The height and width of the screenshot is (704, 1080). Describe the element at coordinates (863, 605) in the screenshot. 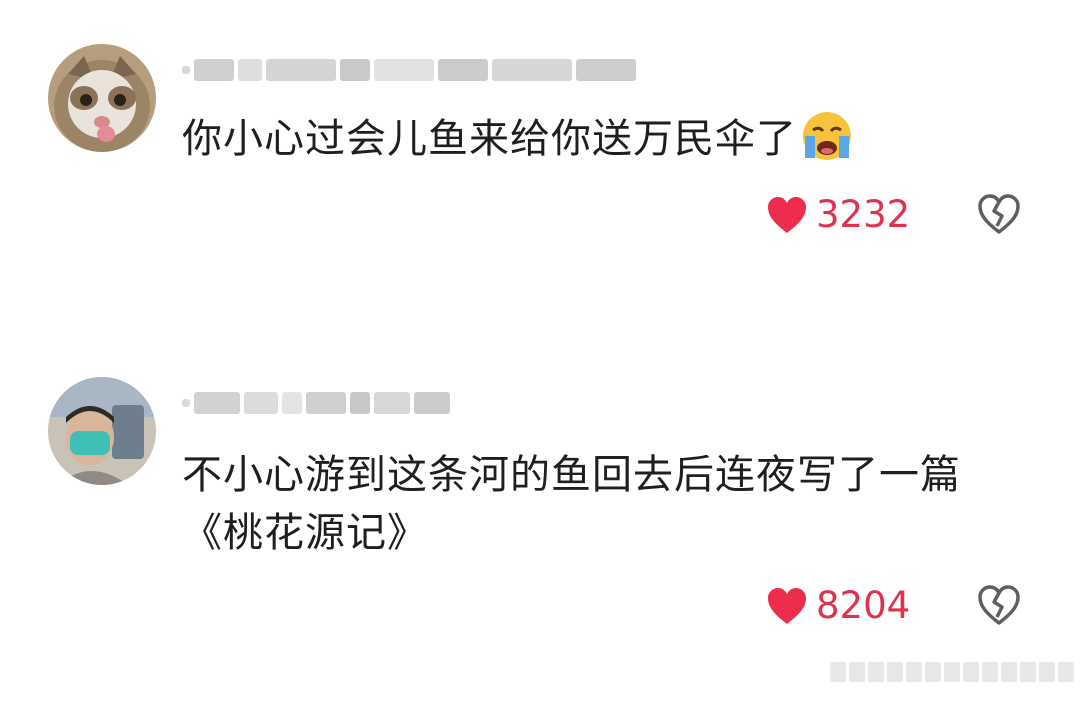

I see `like-count: 8204` at that location.